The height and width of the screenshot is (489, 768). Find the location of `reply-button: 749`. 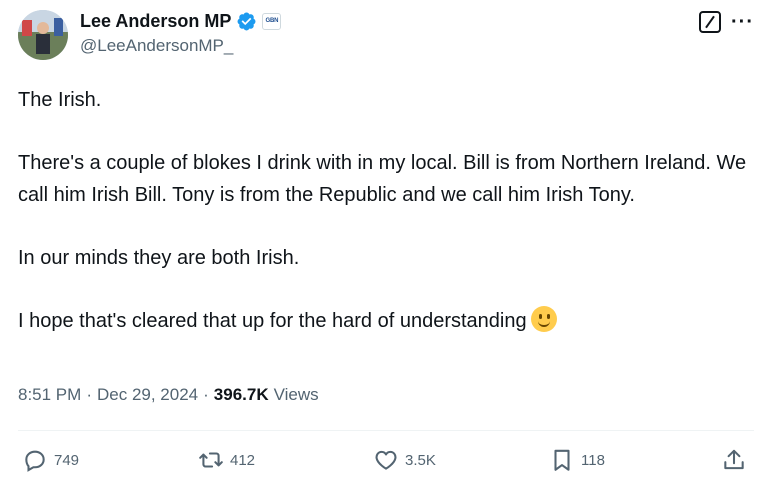

reply-button: 749 is located at coordinates (50, 460).